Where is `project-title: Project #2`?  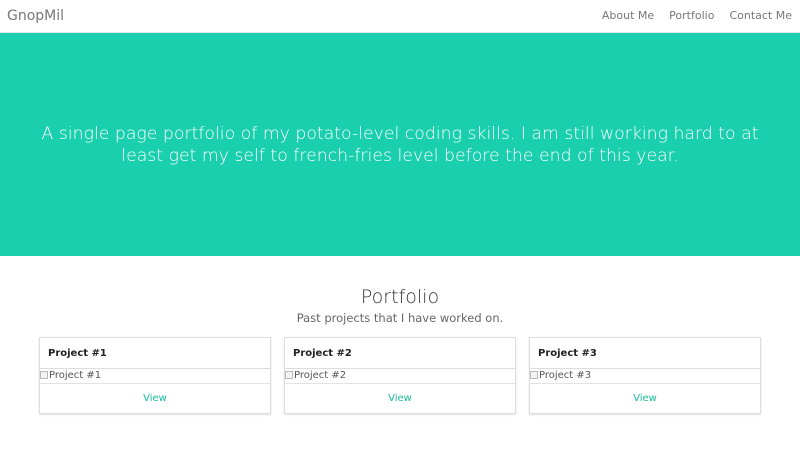
project-title: Project #2 is located at coordinates (322, 353).